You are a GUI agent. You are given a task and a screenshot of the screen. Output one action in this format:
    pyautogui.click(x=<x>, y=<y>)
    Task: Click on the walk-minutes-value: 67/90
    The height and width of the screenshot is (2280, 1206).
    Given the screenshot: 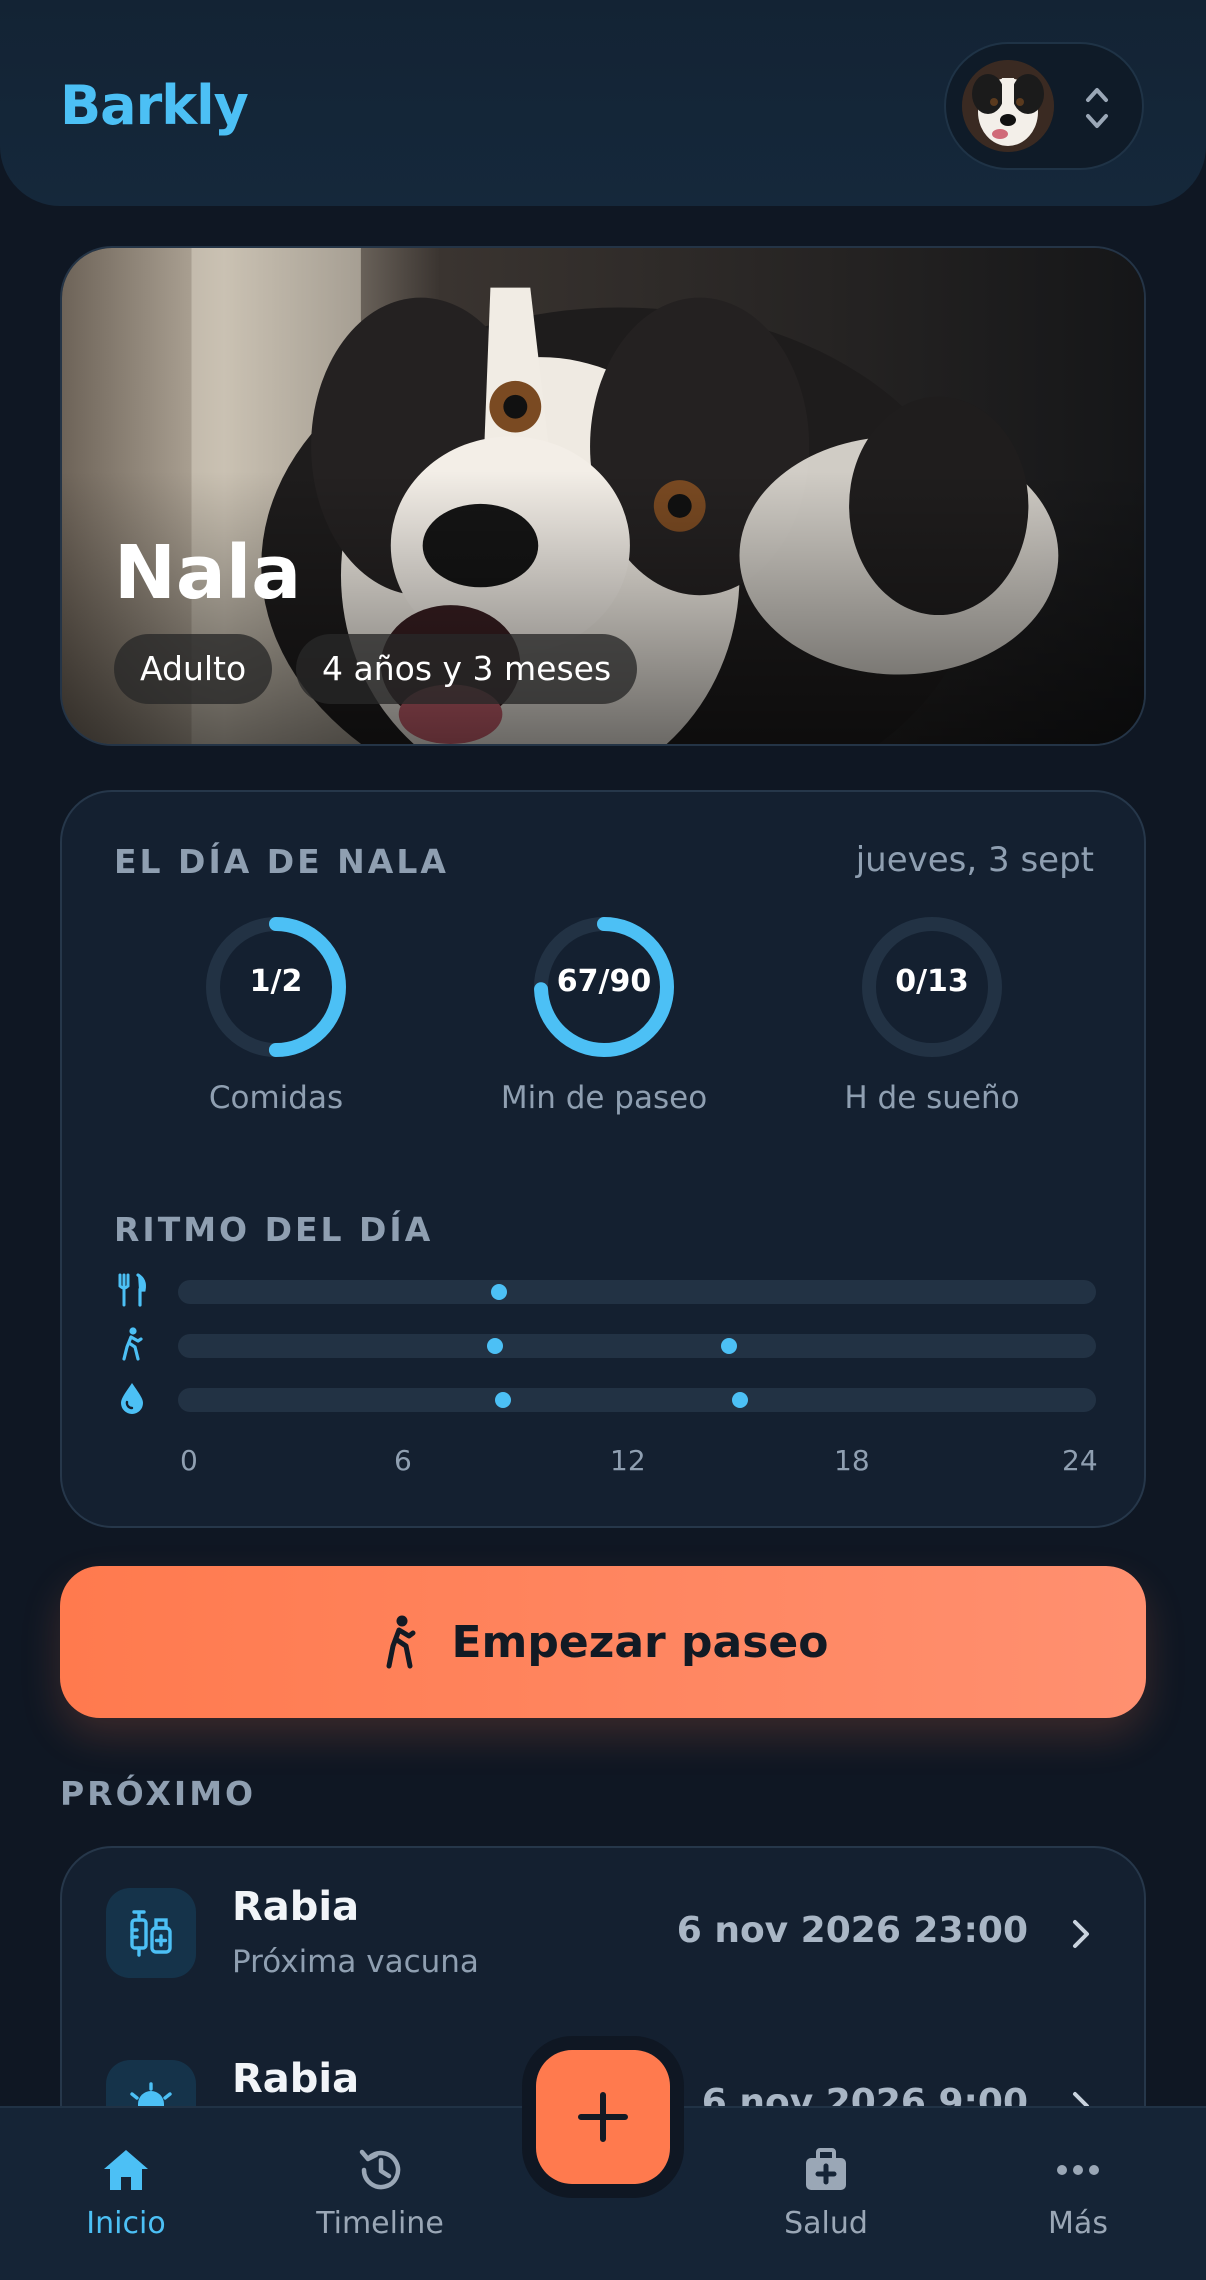 What is the action you would take?
    pyautogui.click(x=604, y=981)
    